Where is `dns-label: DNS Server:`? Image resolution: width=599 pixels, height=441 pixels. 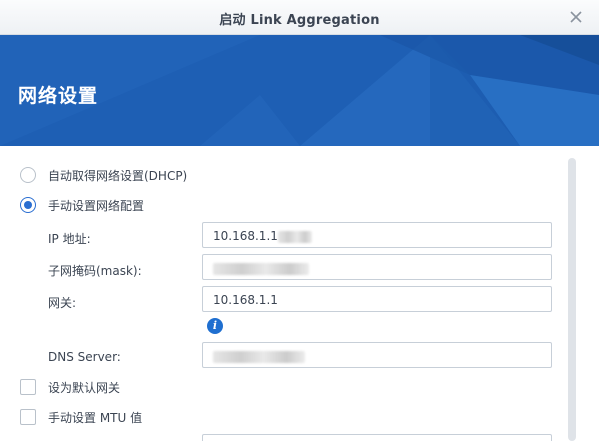
dns-label: DNS Server: is located at coordinates (84, 357).